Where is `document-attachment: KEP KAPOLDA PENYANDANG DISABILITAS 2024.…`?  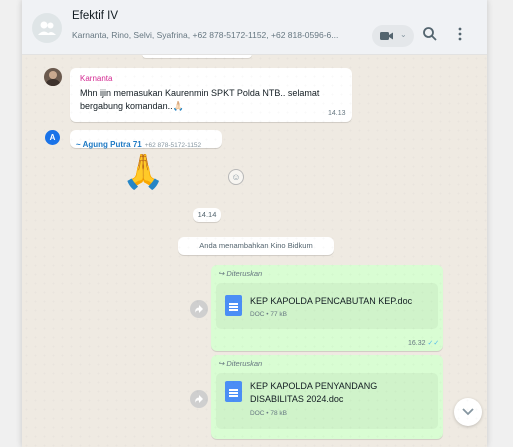
document-attachment: KEP KAPOLDA PENYANDANG DISABILITAS 2024.… is located at coordinates (327, 401).